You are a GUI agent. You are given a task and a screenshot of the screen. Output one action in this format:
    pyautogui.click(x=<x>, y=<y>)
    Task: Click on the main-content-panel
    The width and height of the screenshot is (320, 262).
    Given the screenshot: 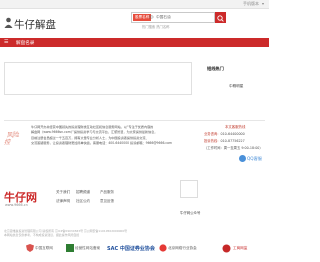 What is the action you would take?
    pyautogui.click(x=98, y=78)
    